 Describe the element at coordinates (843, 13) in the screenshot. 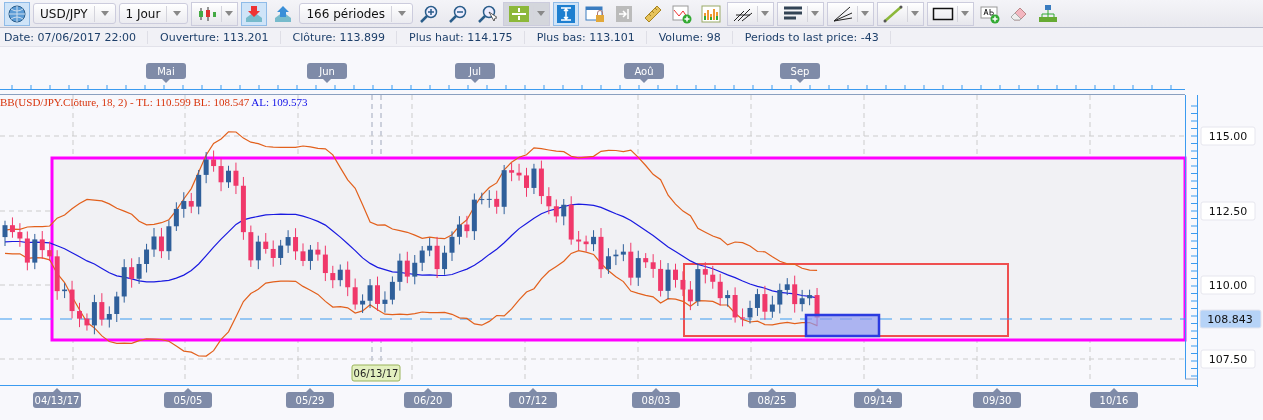

I see `fan-icon` at that location.